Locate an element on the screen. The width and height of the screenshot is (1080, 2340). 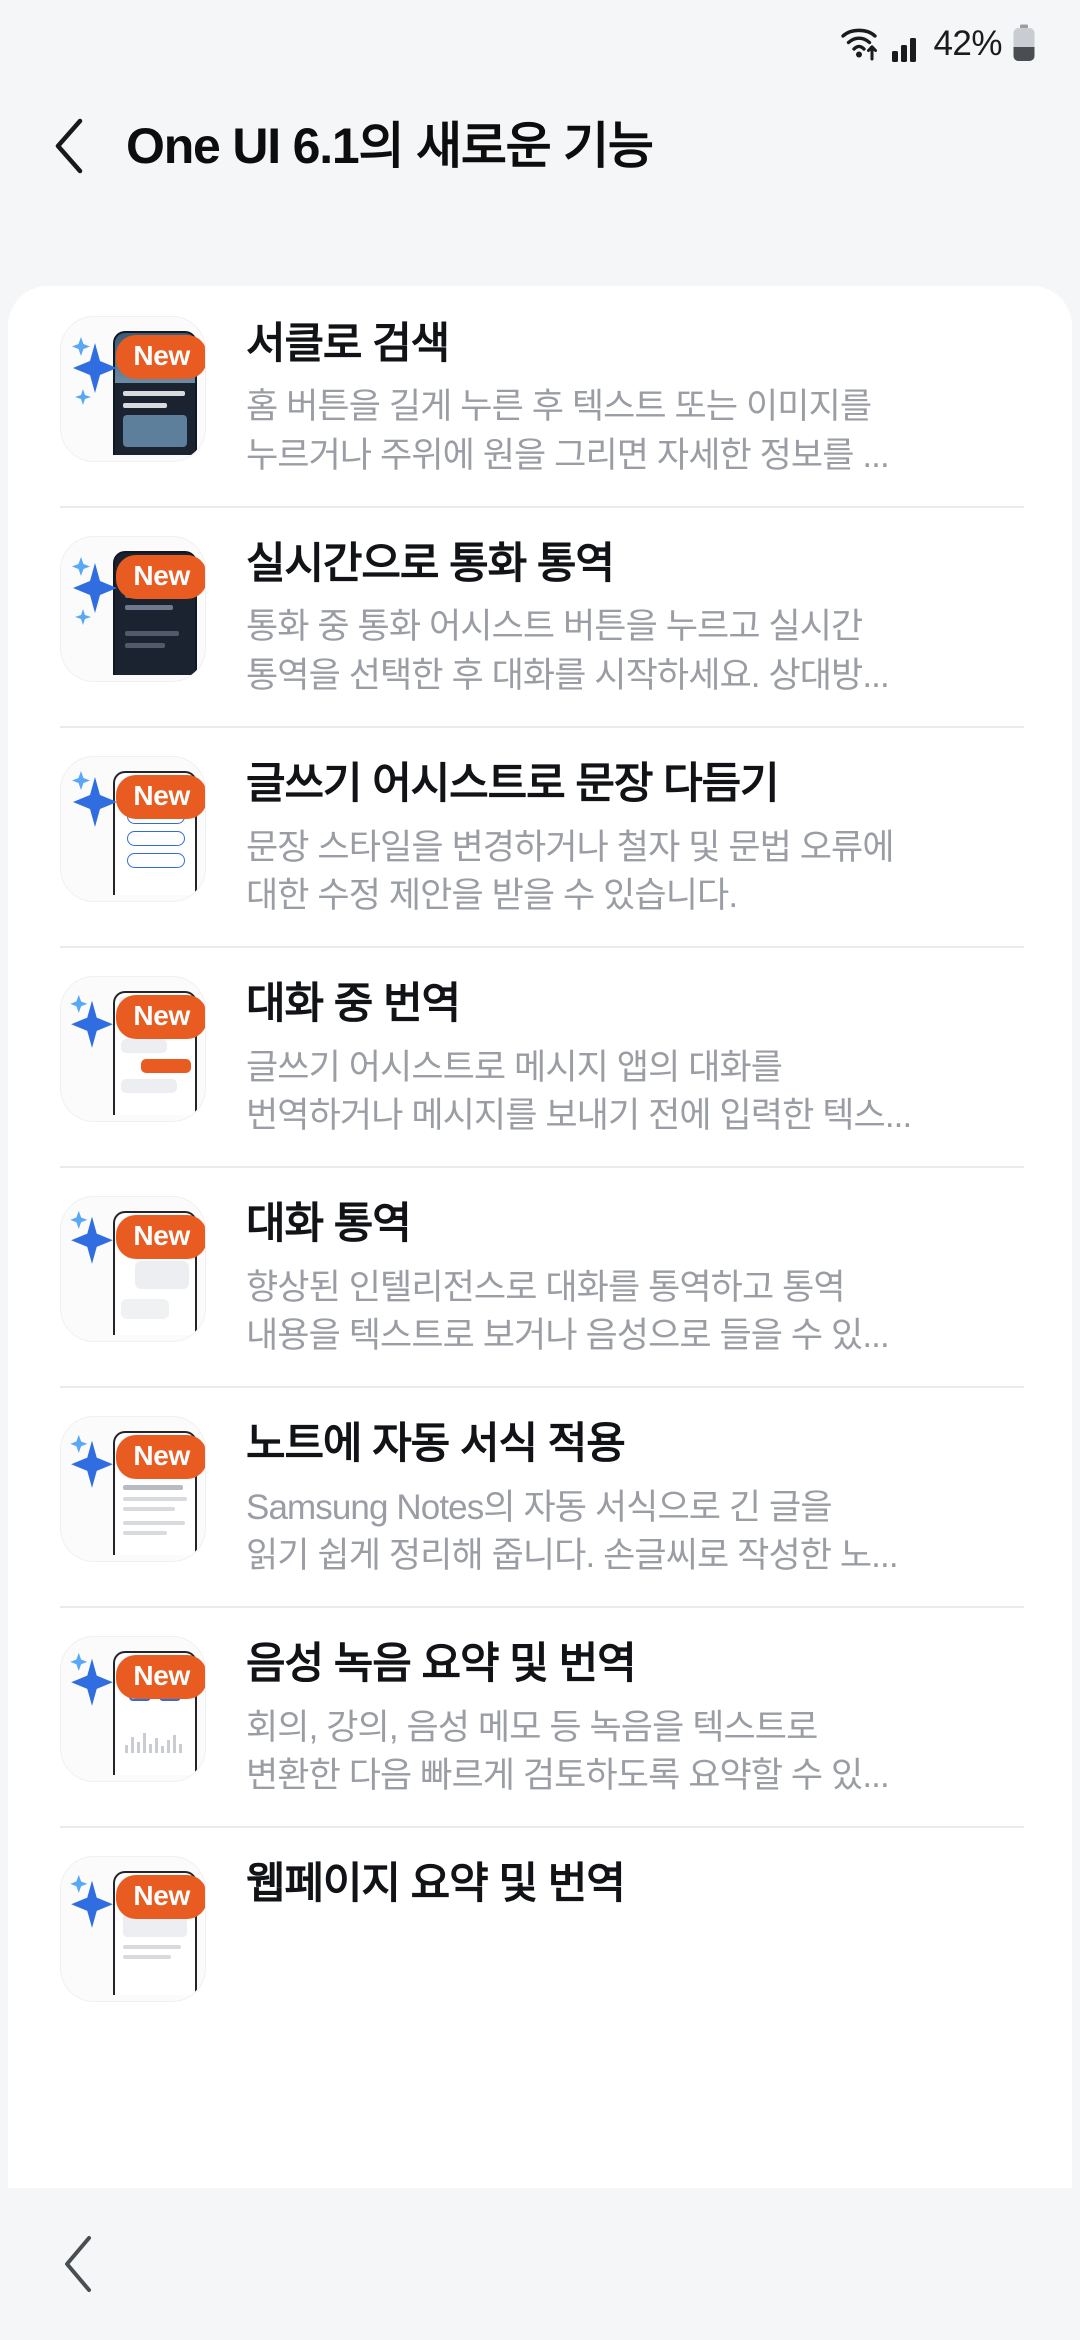
nav-back-icon is located at coordinates (78, 2264).